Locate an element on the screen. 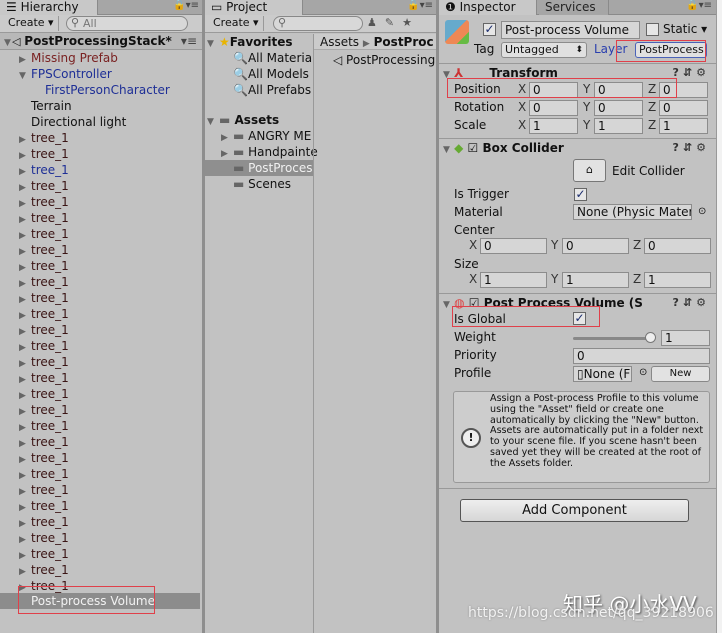 The image size is (722, 633). weight-slider-handle is located at coordinates (650, 337).